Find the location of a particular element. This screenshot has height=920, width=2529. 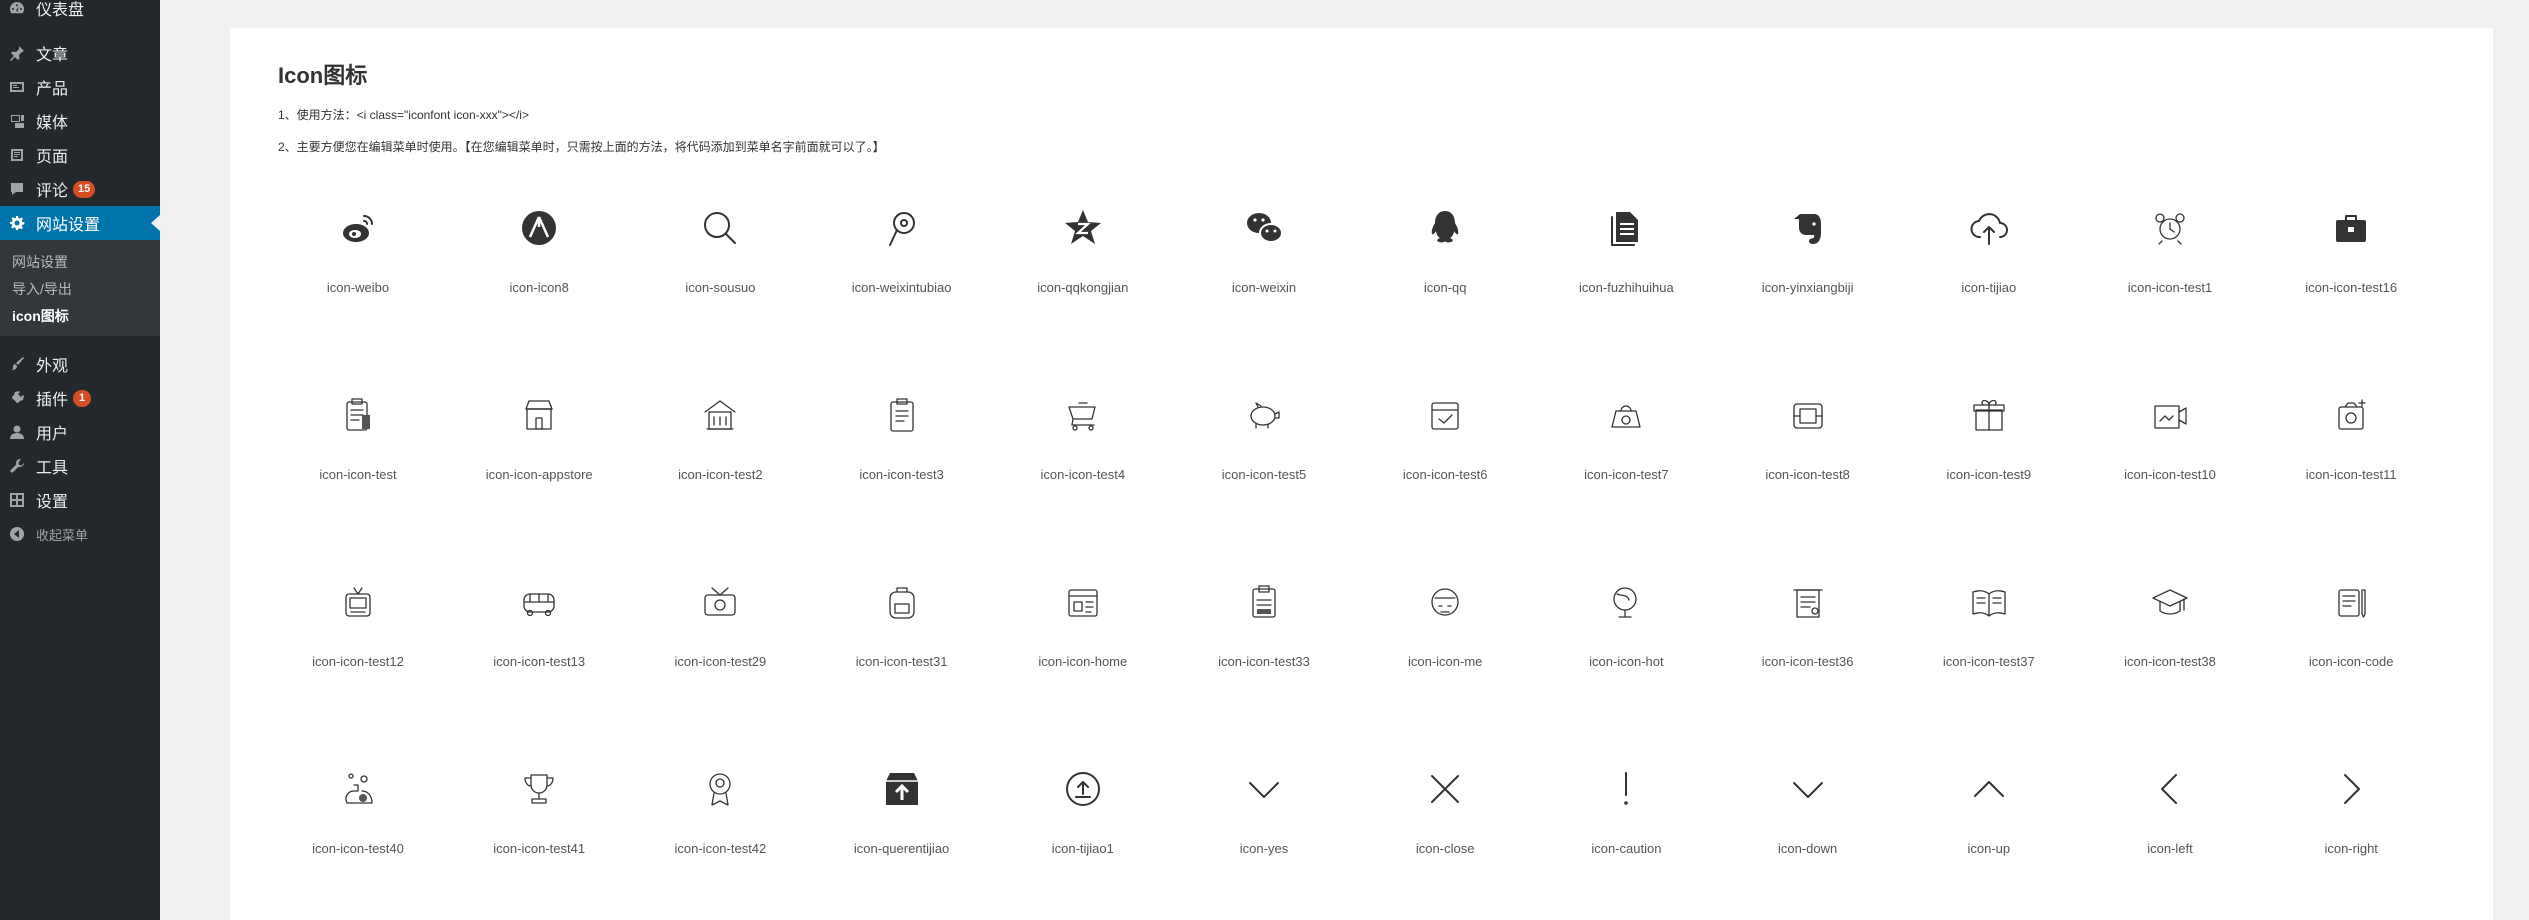

icon-tile: icon-tijiao1 is located at coordinates (1083, 844).